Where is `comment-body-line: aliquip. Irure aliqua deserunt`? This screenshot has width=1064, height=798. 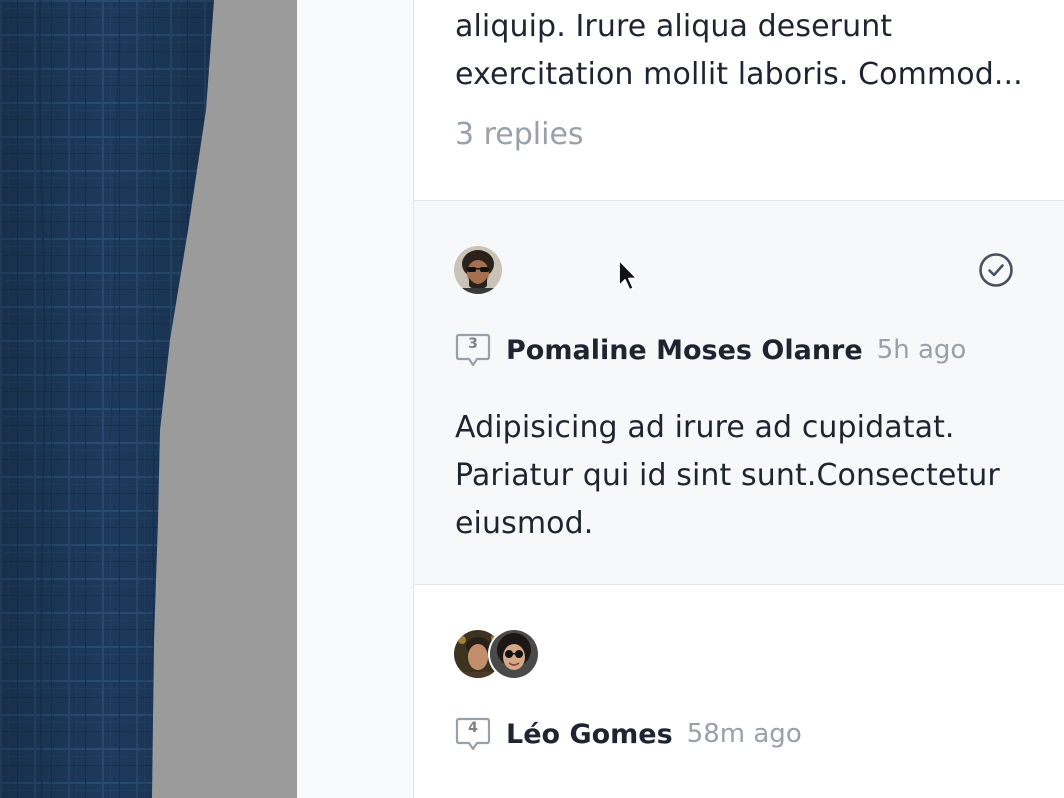 comment-body-line: aliquip. Irure aliqua deserunt is located at coordinates (674, 26).